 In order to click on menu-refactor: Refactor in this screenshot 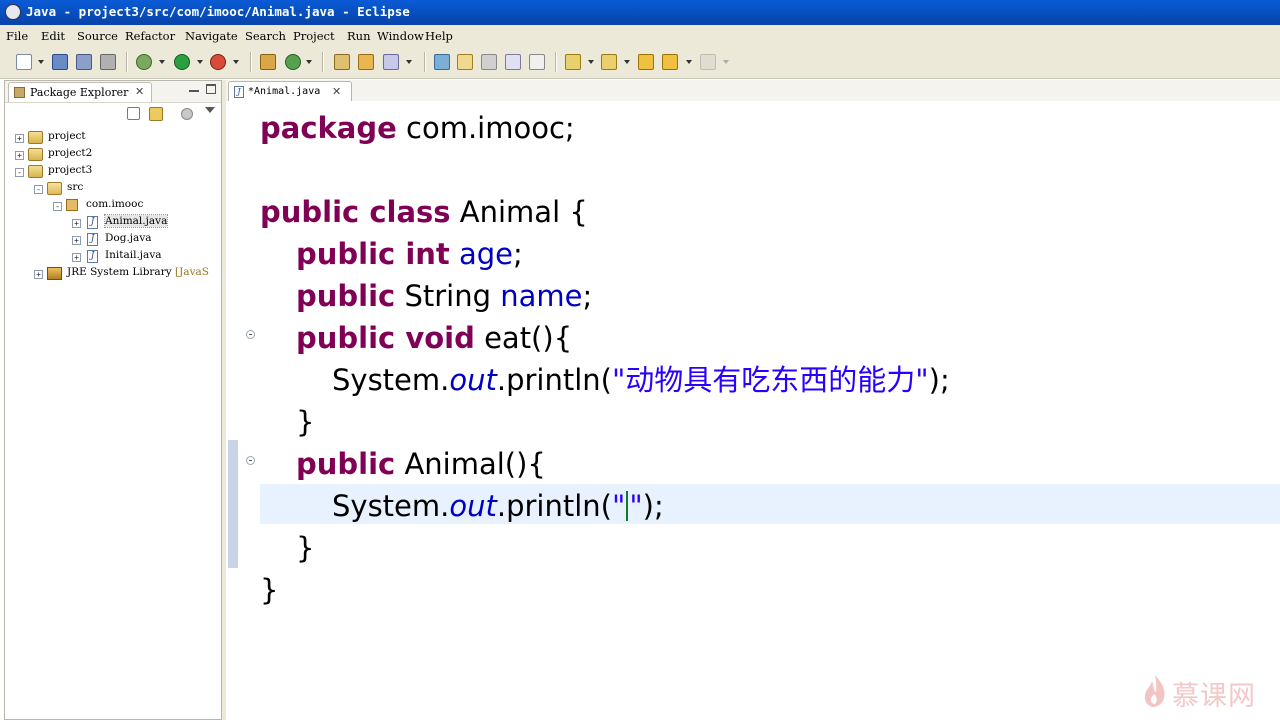, I will do `click(150, 36)`.